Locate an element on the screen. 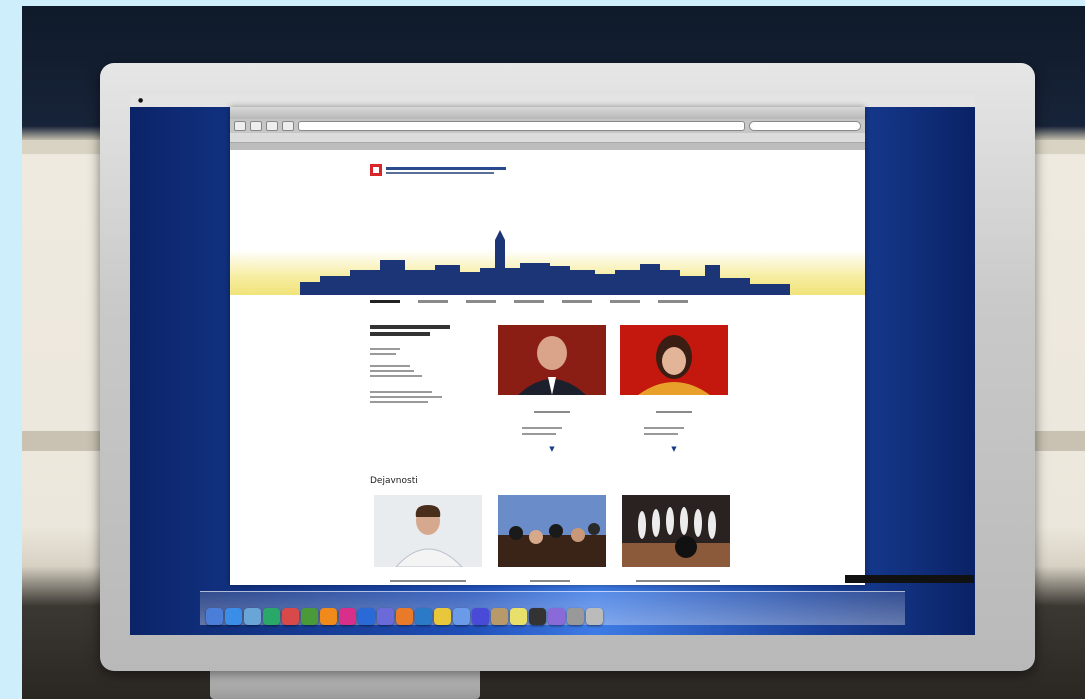  safari-icon is located at coordinates (233, 616).